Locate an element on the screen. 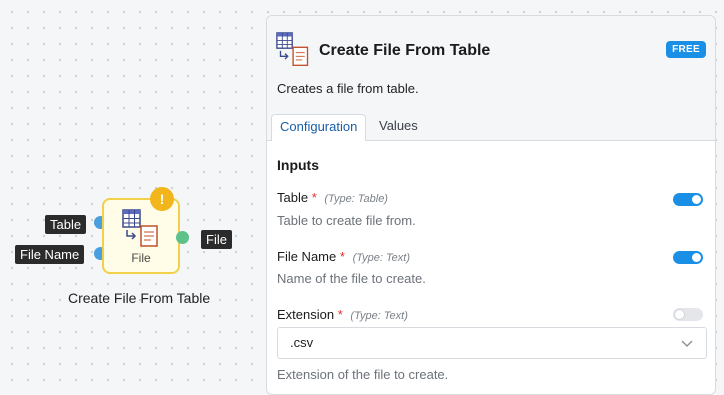  node-caption: Create File From Table is located at coordinates (139, 298).